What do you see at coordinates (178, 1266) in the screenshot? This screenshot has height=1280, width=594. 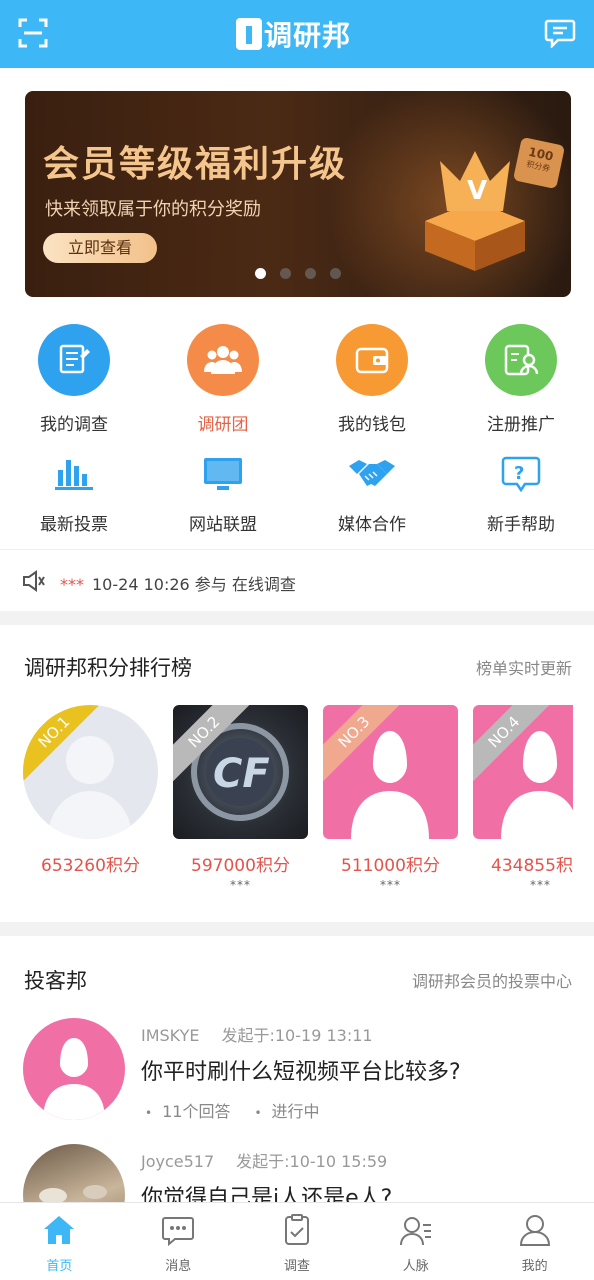 I see `tab-label: 消息` at bounding box center [178, 1266].